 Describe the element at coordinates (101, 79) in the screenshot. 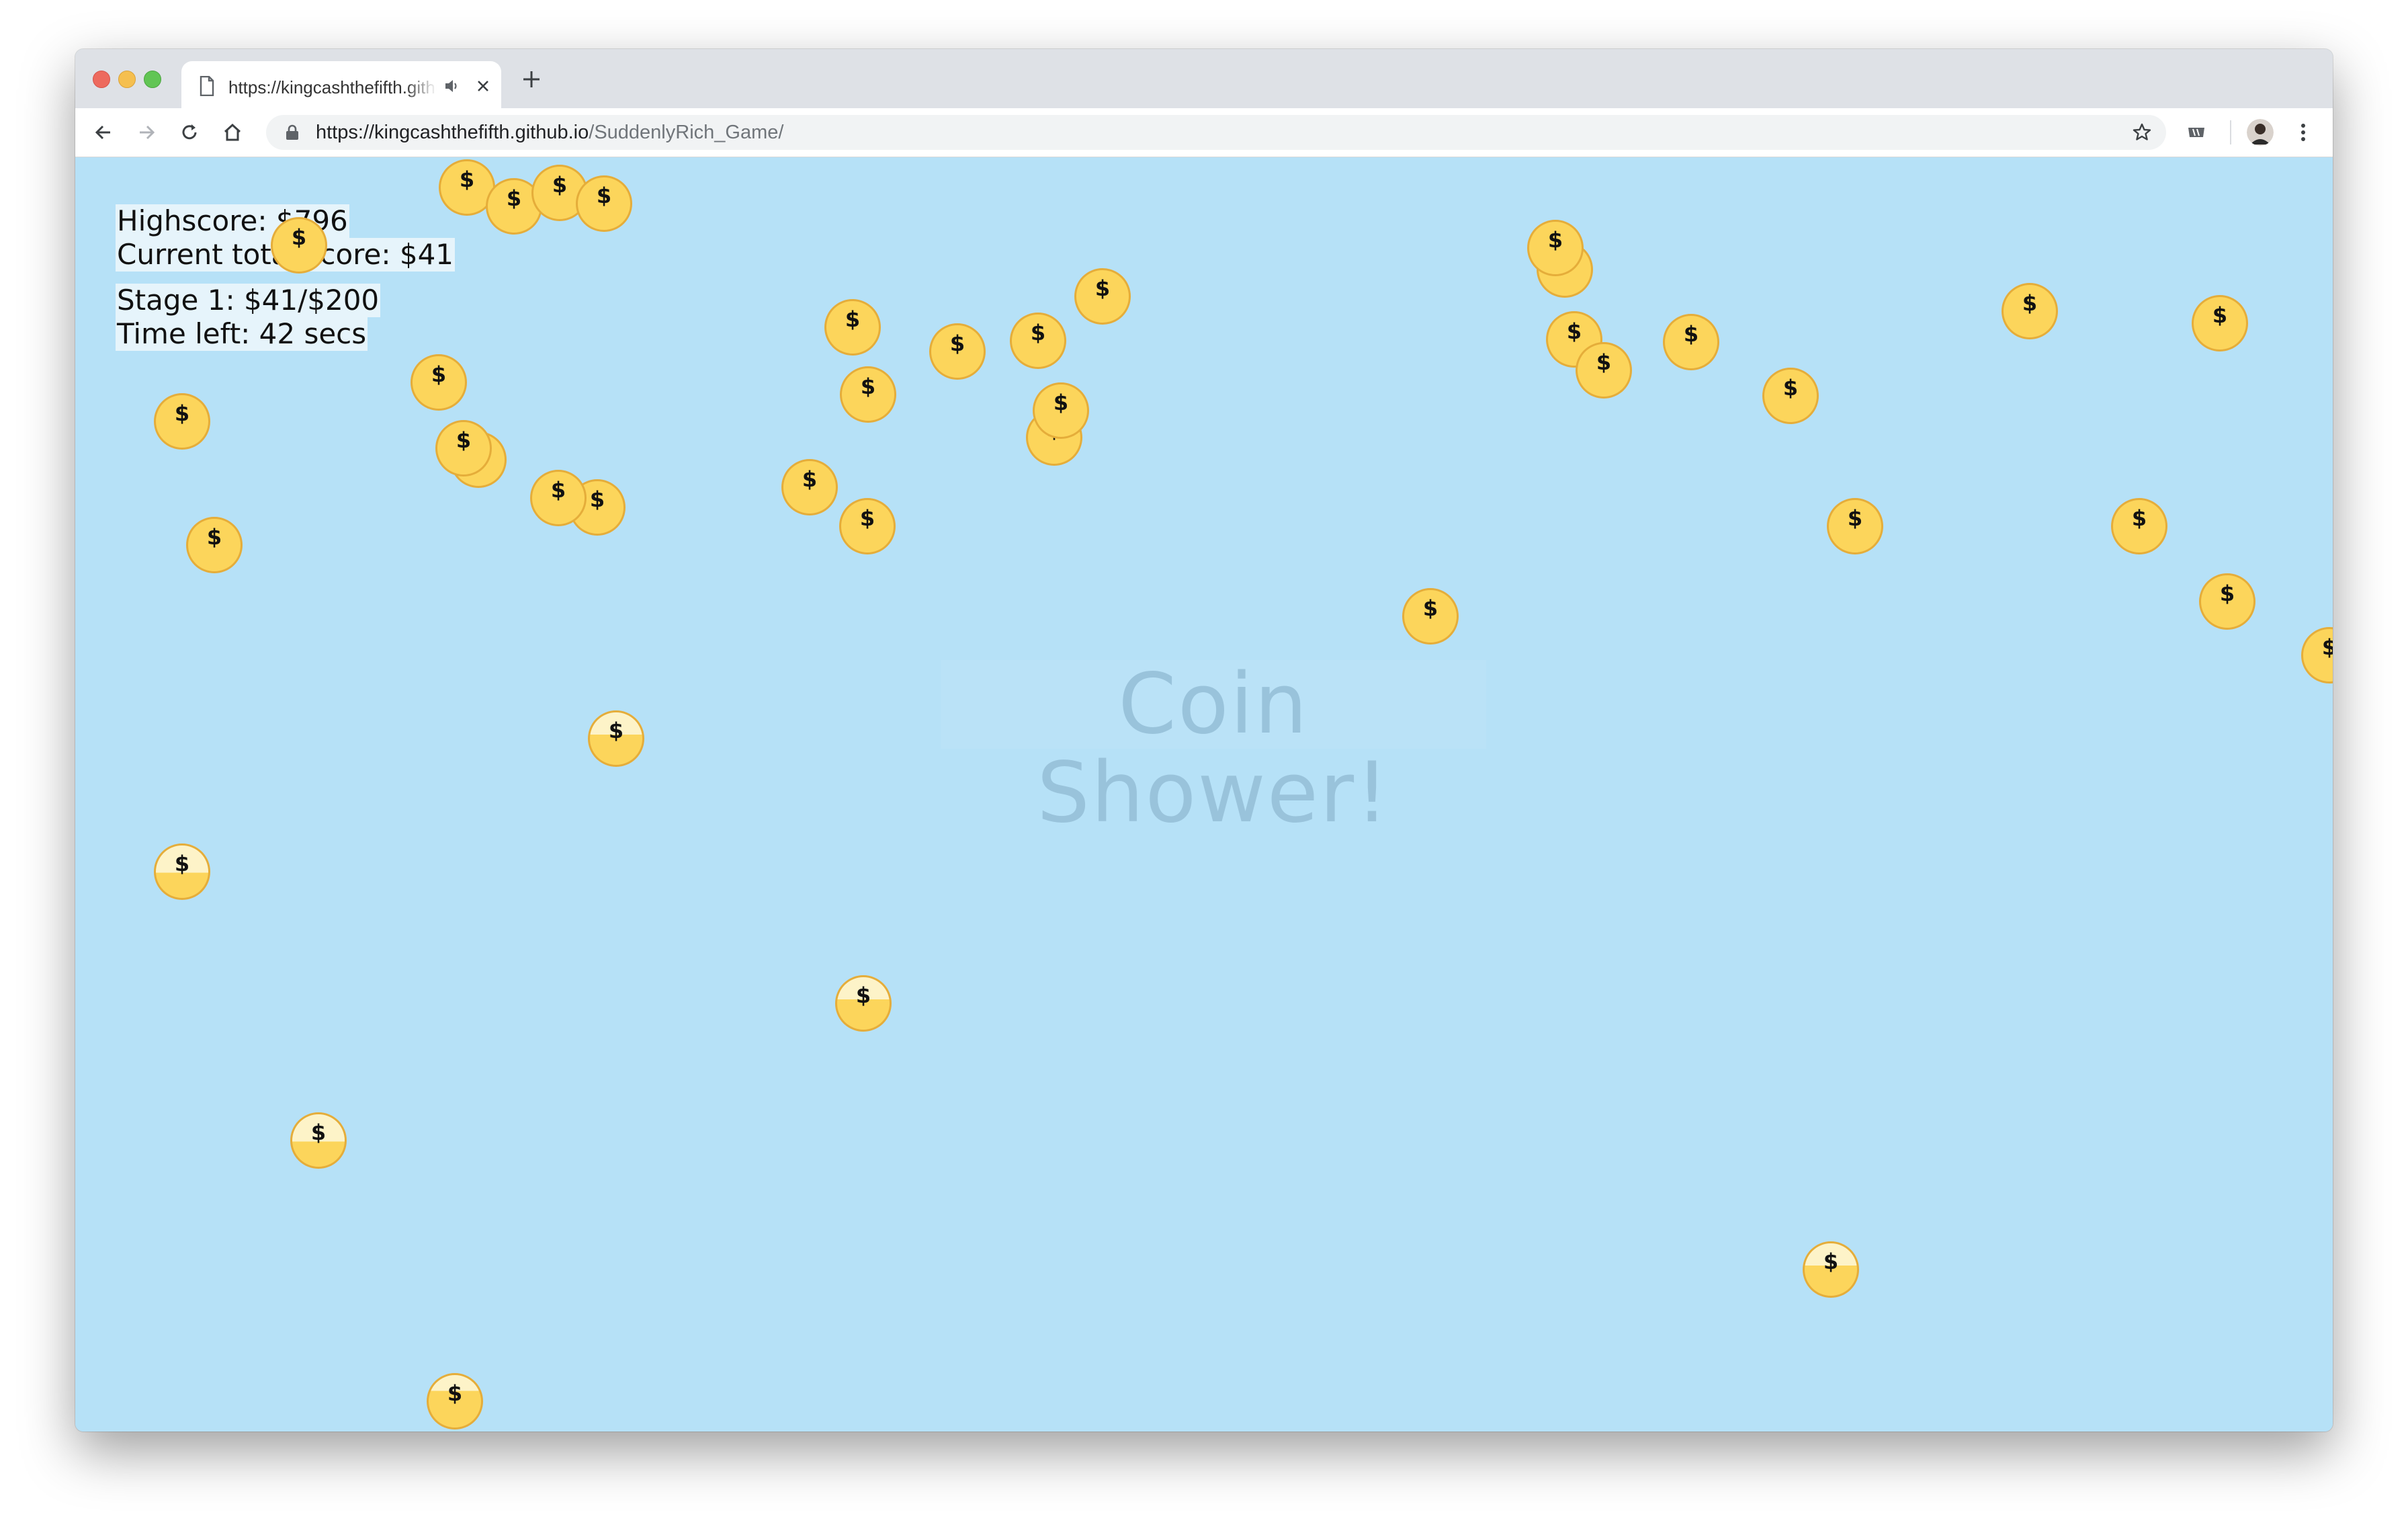

I see `close-window-button` at that location.